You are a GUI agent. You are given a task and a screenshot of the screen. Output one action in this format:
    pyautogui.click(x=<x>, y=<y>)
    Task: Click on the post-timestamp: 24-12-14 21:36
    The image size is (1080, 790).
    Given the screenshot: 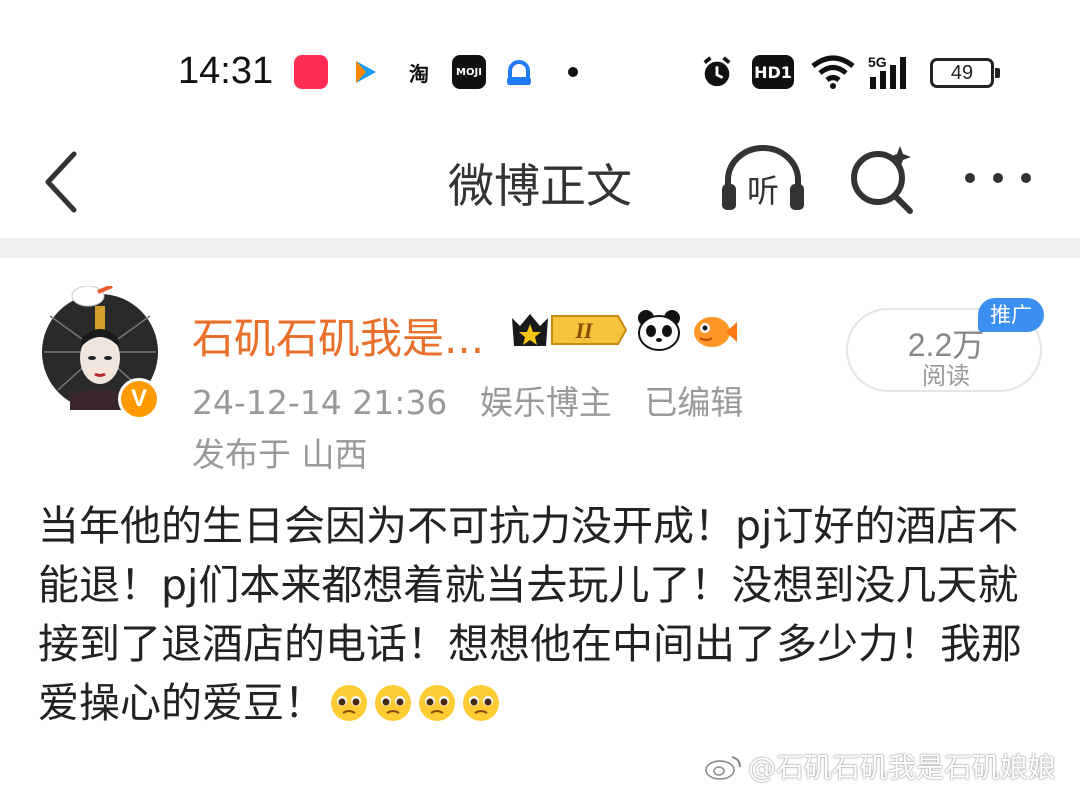 What is the action you would take?
    pyautogui.click(x=320, y=402)
    